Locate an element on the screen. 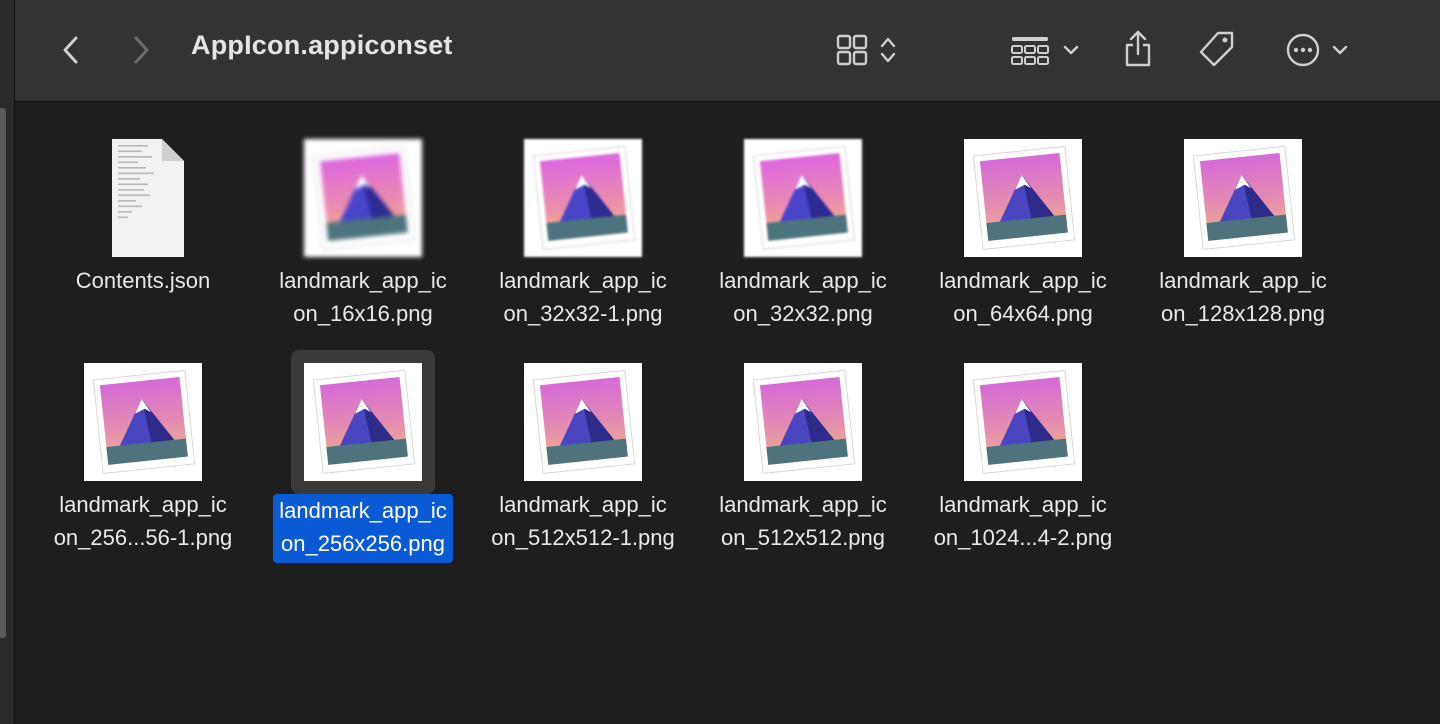 Image resolution: width=1440 pixels, height=724 pixels. file-name-line-2: on_128x128.png is located at coordinates (1243, 313).